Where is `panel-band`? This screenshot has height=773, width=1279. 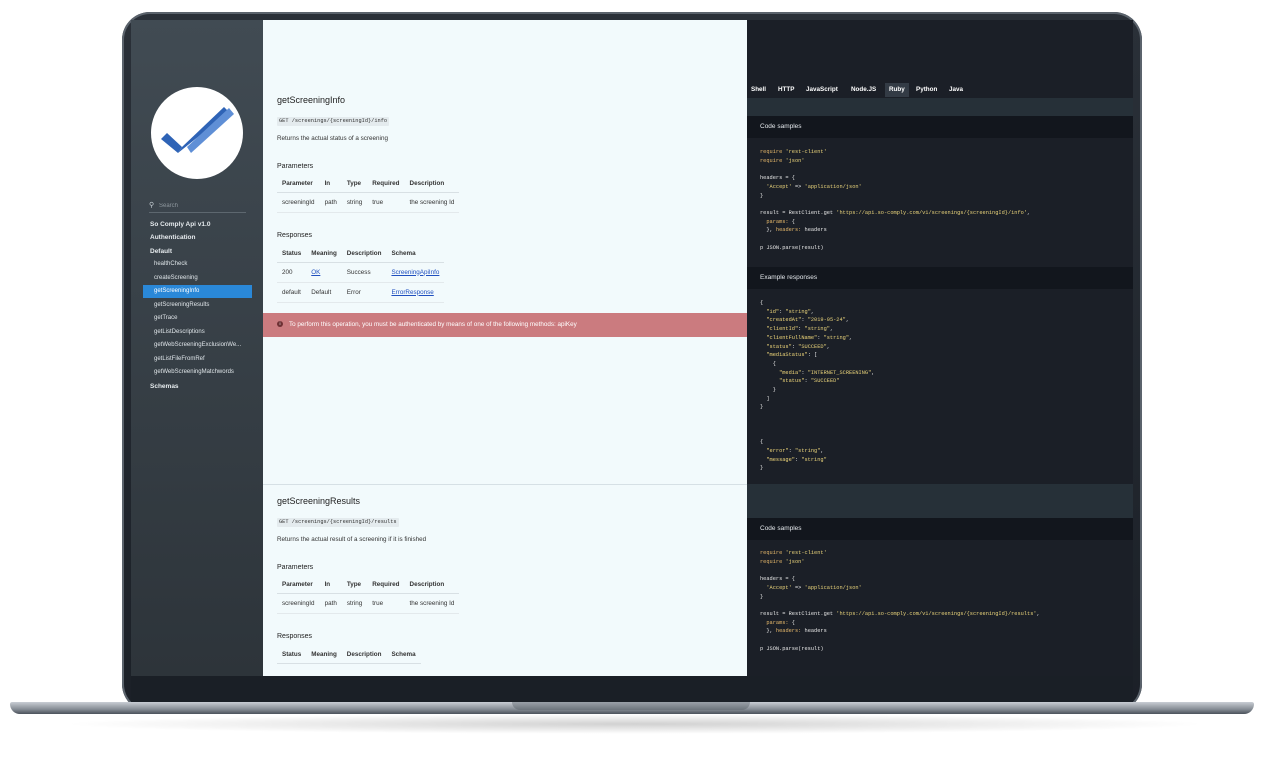 panel-band is located at coordinates (940, 107).